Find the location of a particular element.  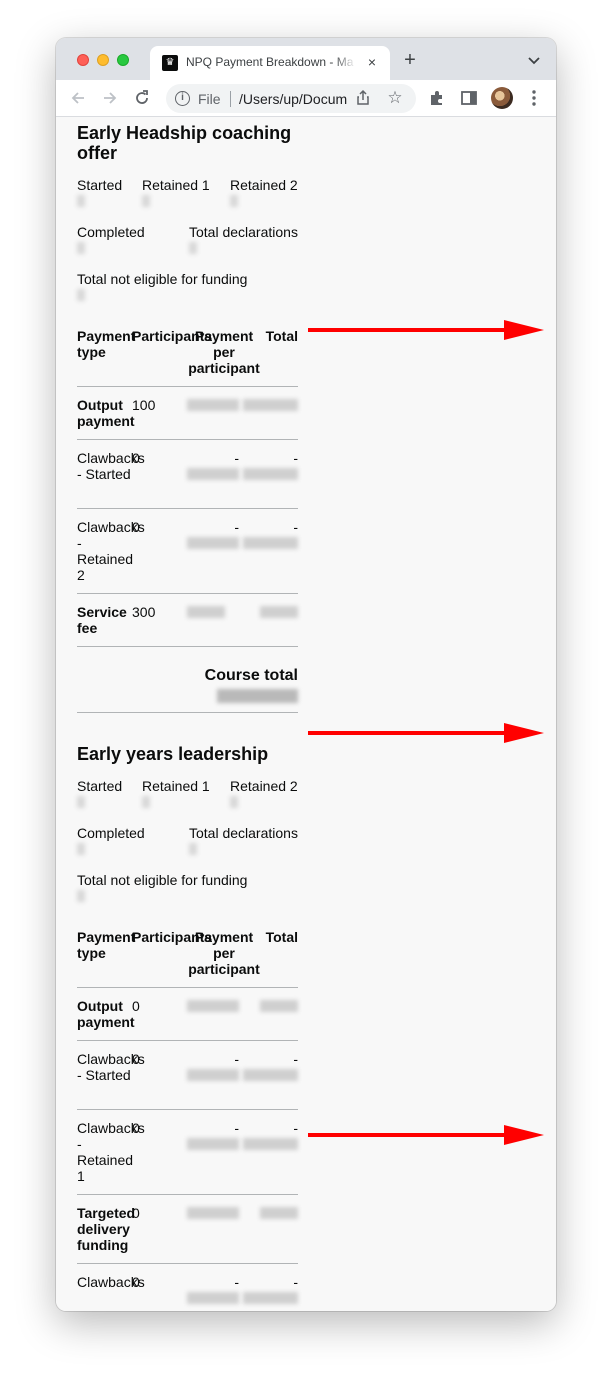

stat-completed-value is located at coordinates (81, 849).